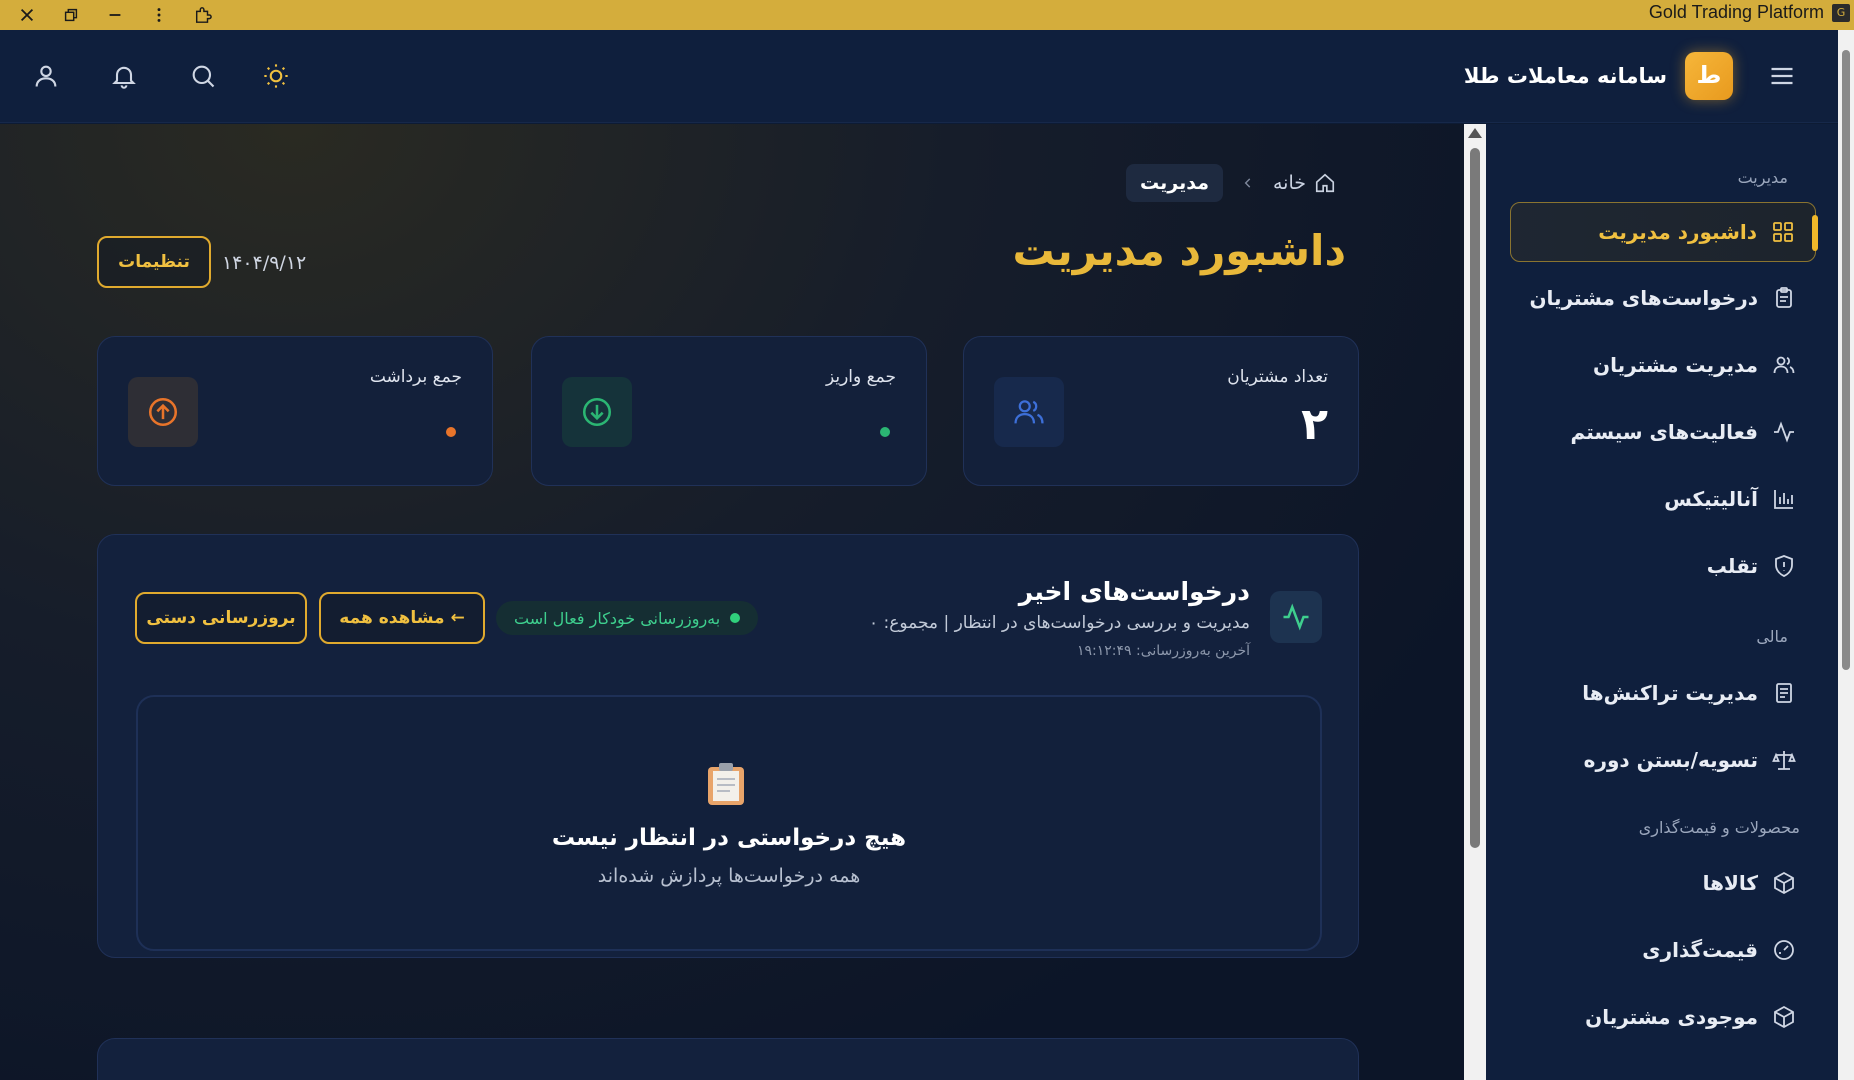  I want to click on search-icon, so click(203, 76).